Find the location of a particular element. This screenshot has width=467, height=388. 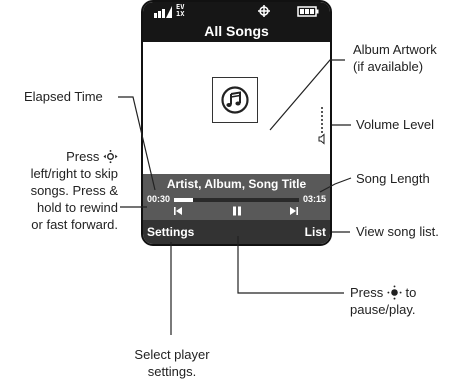

screen-title: All Songs is located at coordinates (236, 31).